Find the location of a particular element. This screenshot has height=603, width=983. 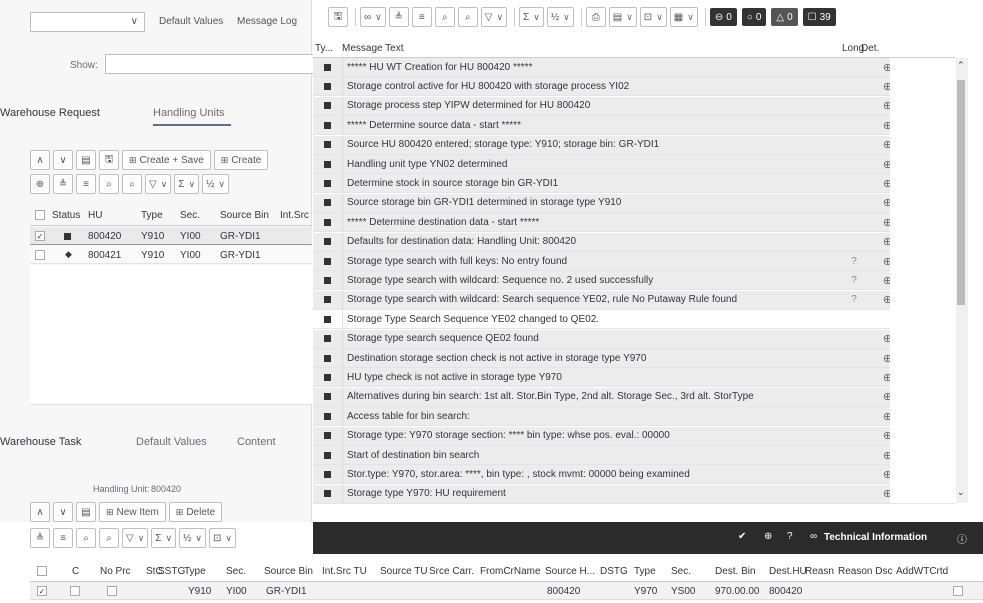

col-hu: HU is located at coordinates (95, 215).